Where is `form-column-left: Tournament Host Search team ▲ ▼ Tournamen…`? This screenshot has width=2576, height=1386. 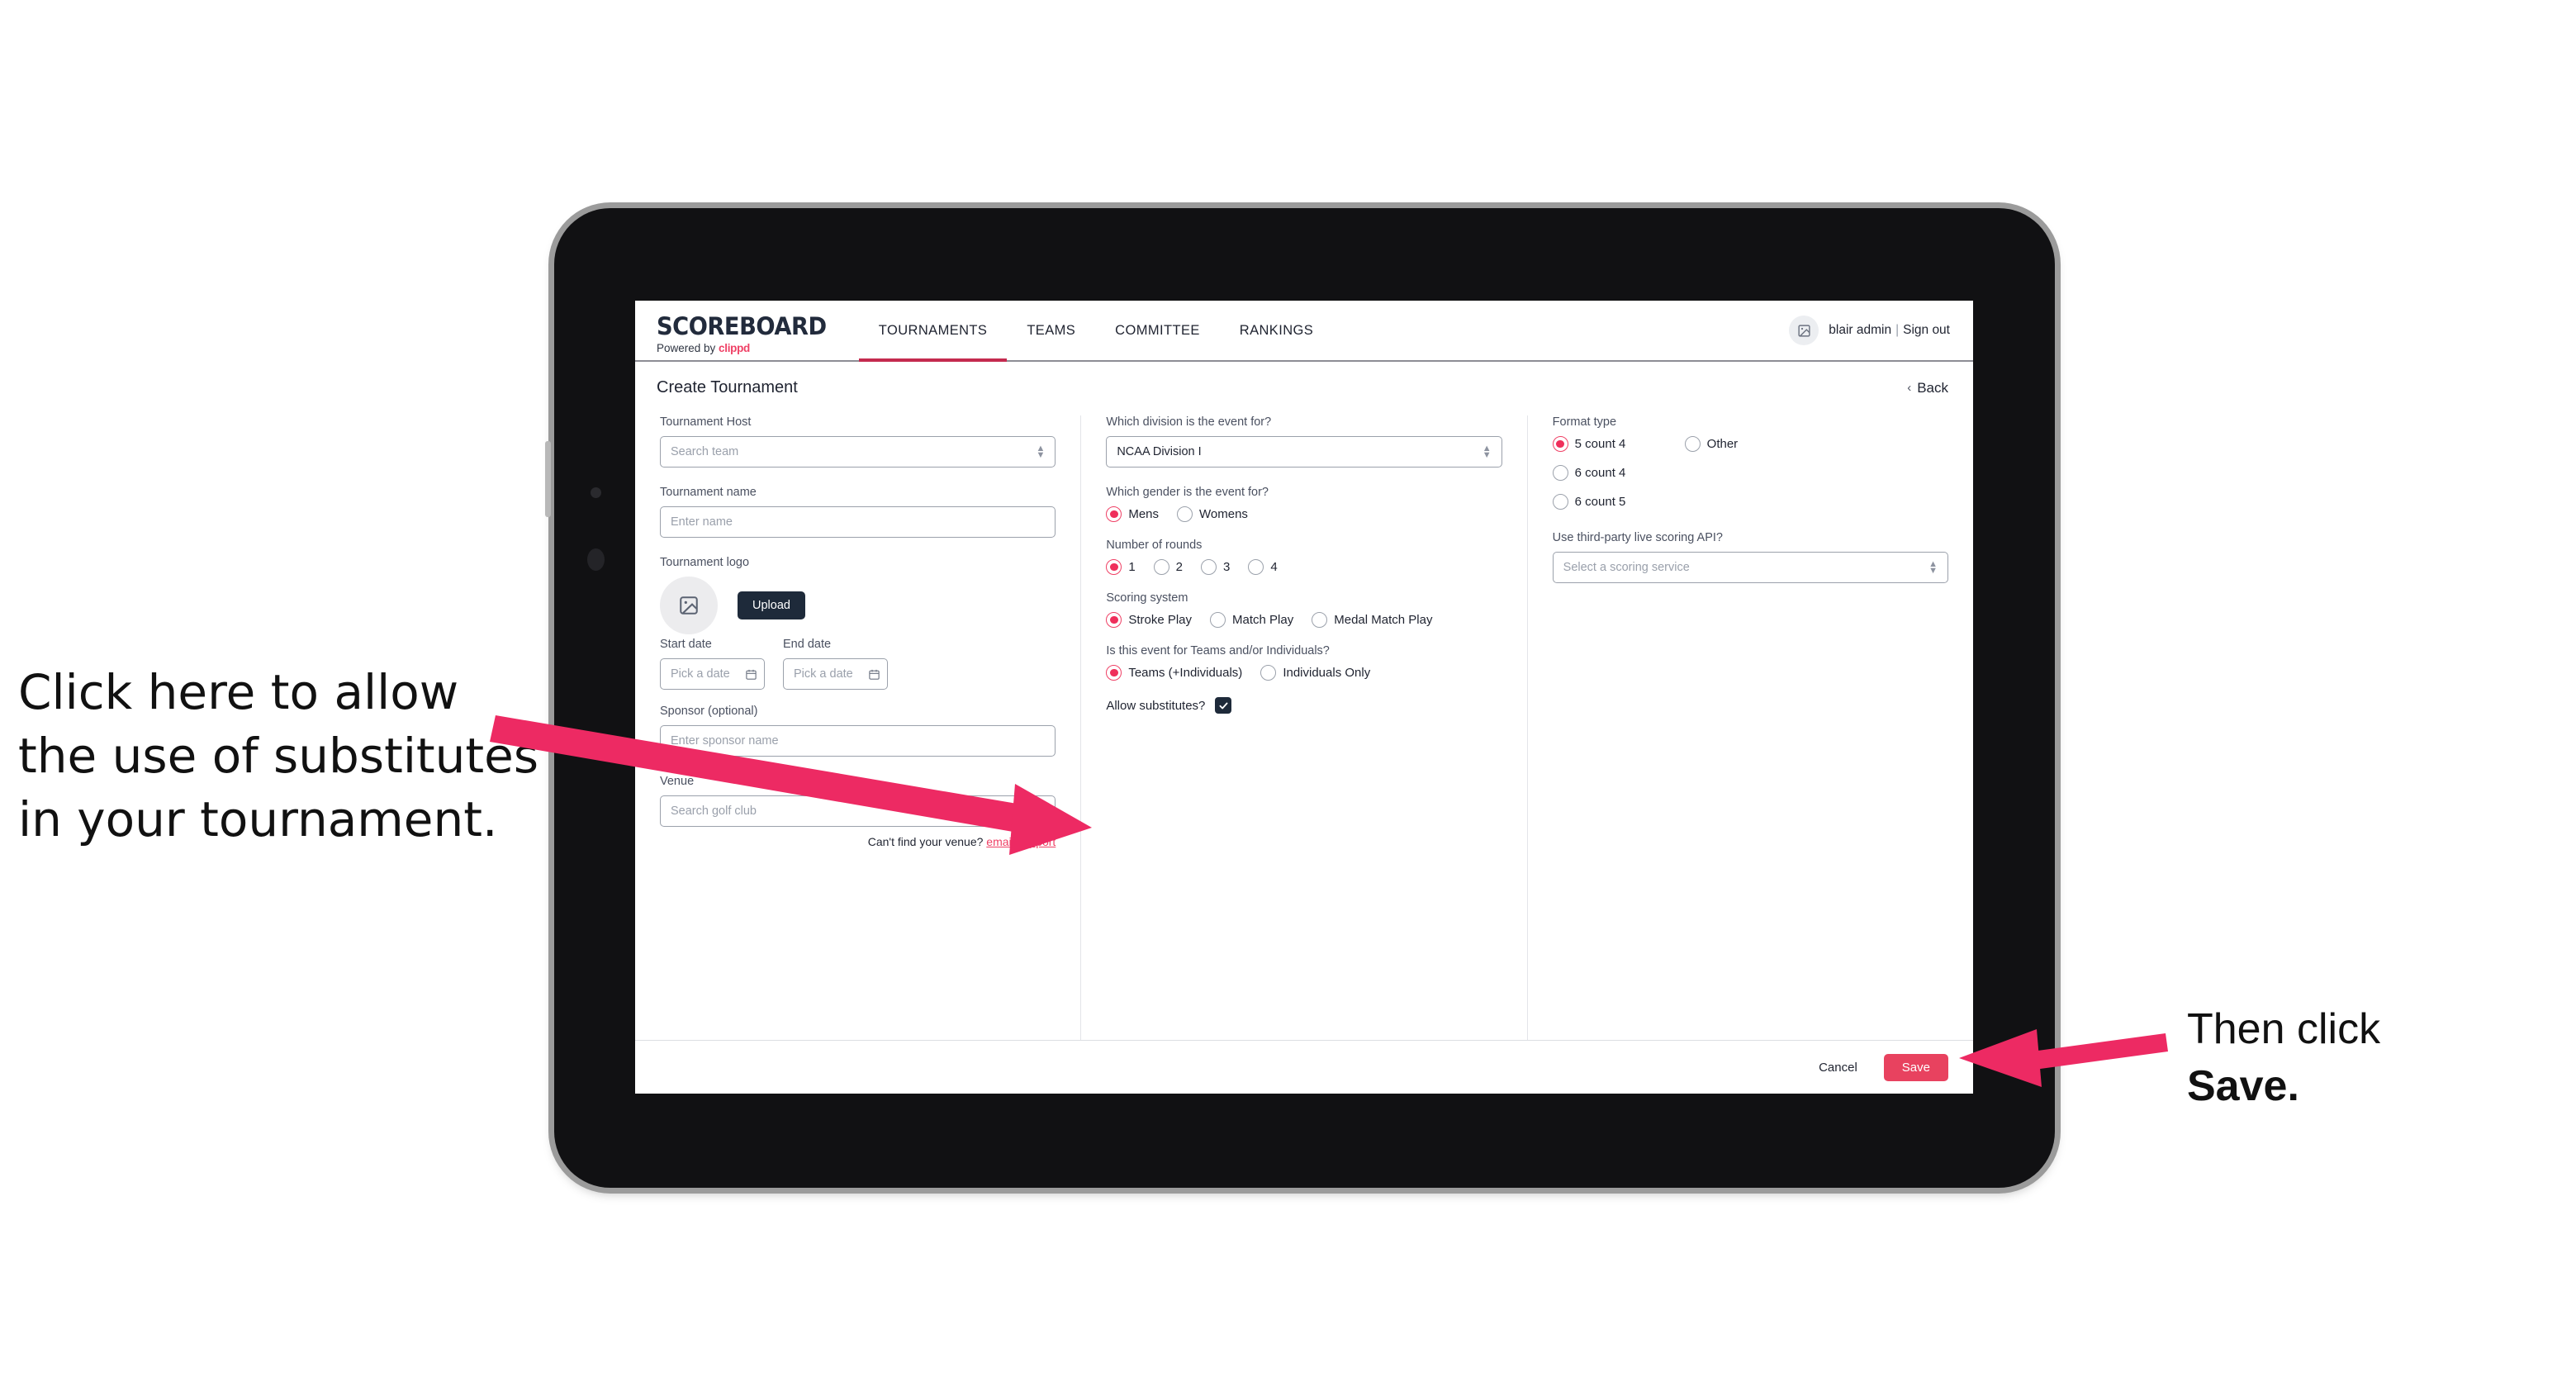 form-column-left: Tournament Host Search team ▲ ▼ Tournamen… is located at coordinates (857, 729).